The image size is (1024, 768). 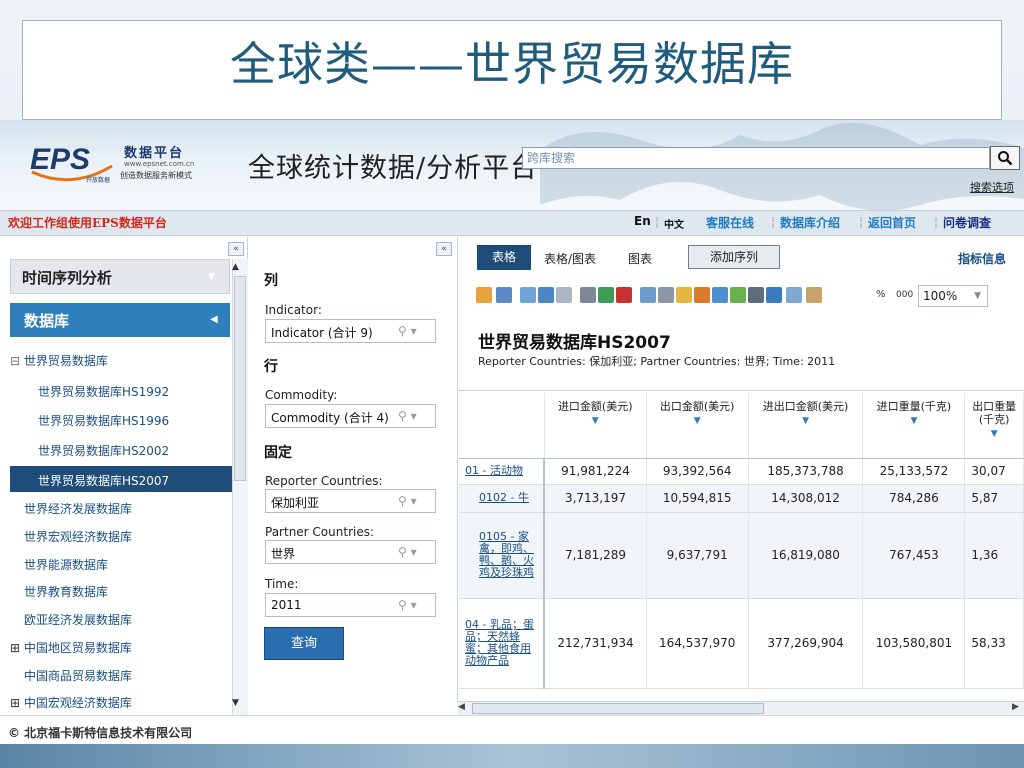 I want to click on sidebar-collapse-button: «, so click(x=236, y=249).